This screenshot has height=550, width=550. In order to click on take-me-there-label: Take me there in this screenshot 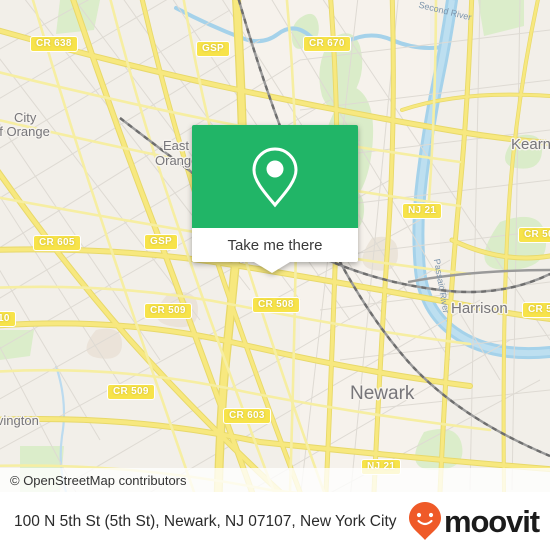, I will do `click(275, 245)`.